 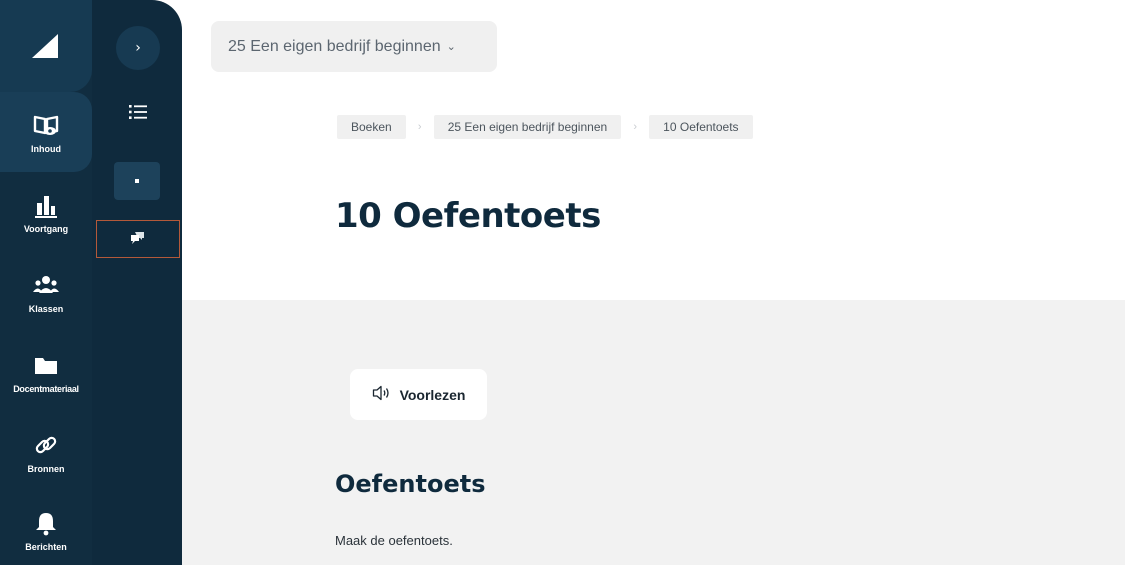 What do you see at coordinates (46, 469) in the screenshot?
I see `sidebar-item-label: Bronnen` at bounding box center [46, 469].